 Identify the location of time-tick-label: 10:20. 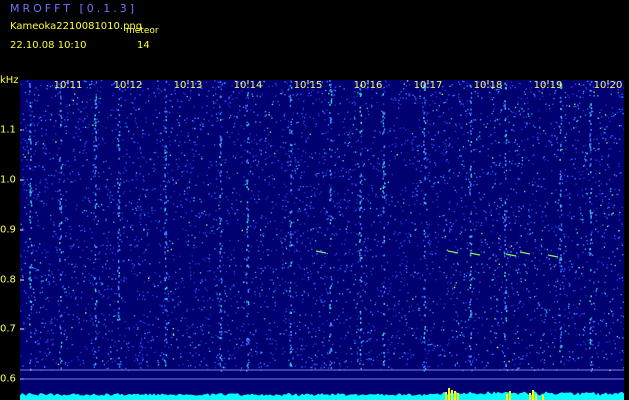
(608, 85).